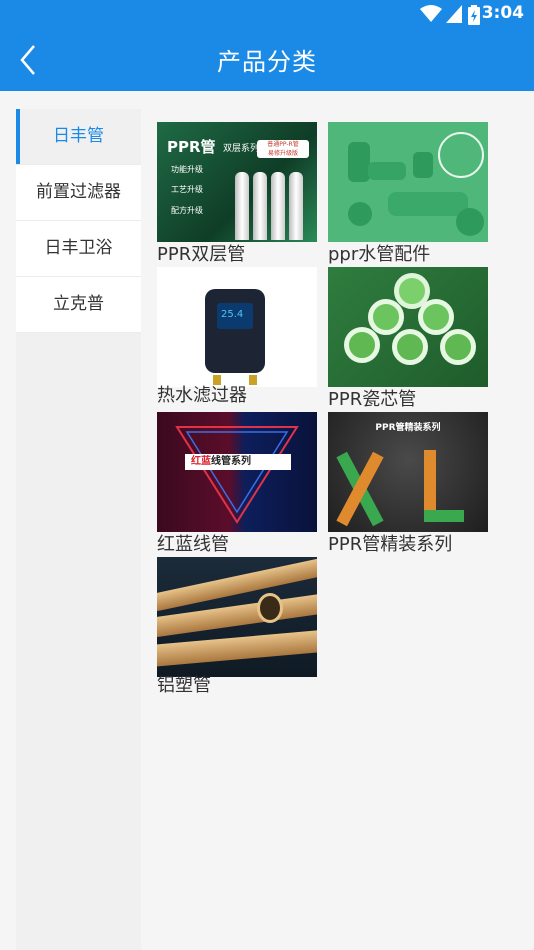  What do you see at coordinates (267, 14) in the screenshot?
I see `status-bar: 3:04` at bounding box center [267, 14].